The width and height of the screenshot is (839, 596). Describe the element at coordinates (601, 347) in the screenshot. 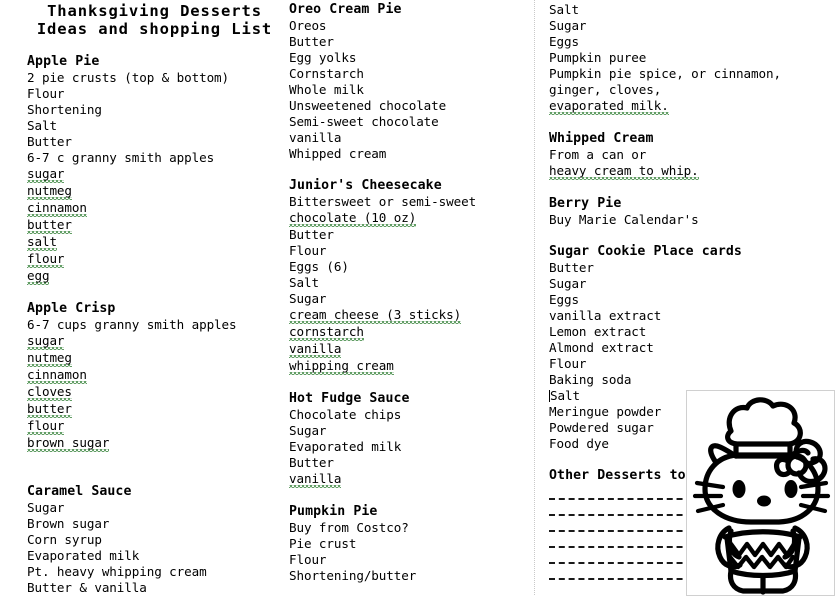

I see `list-item: Almond extract` at that location.